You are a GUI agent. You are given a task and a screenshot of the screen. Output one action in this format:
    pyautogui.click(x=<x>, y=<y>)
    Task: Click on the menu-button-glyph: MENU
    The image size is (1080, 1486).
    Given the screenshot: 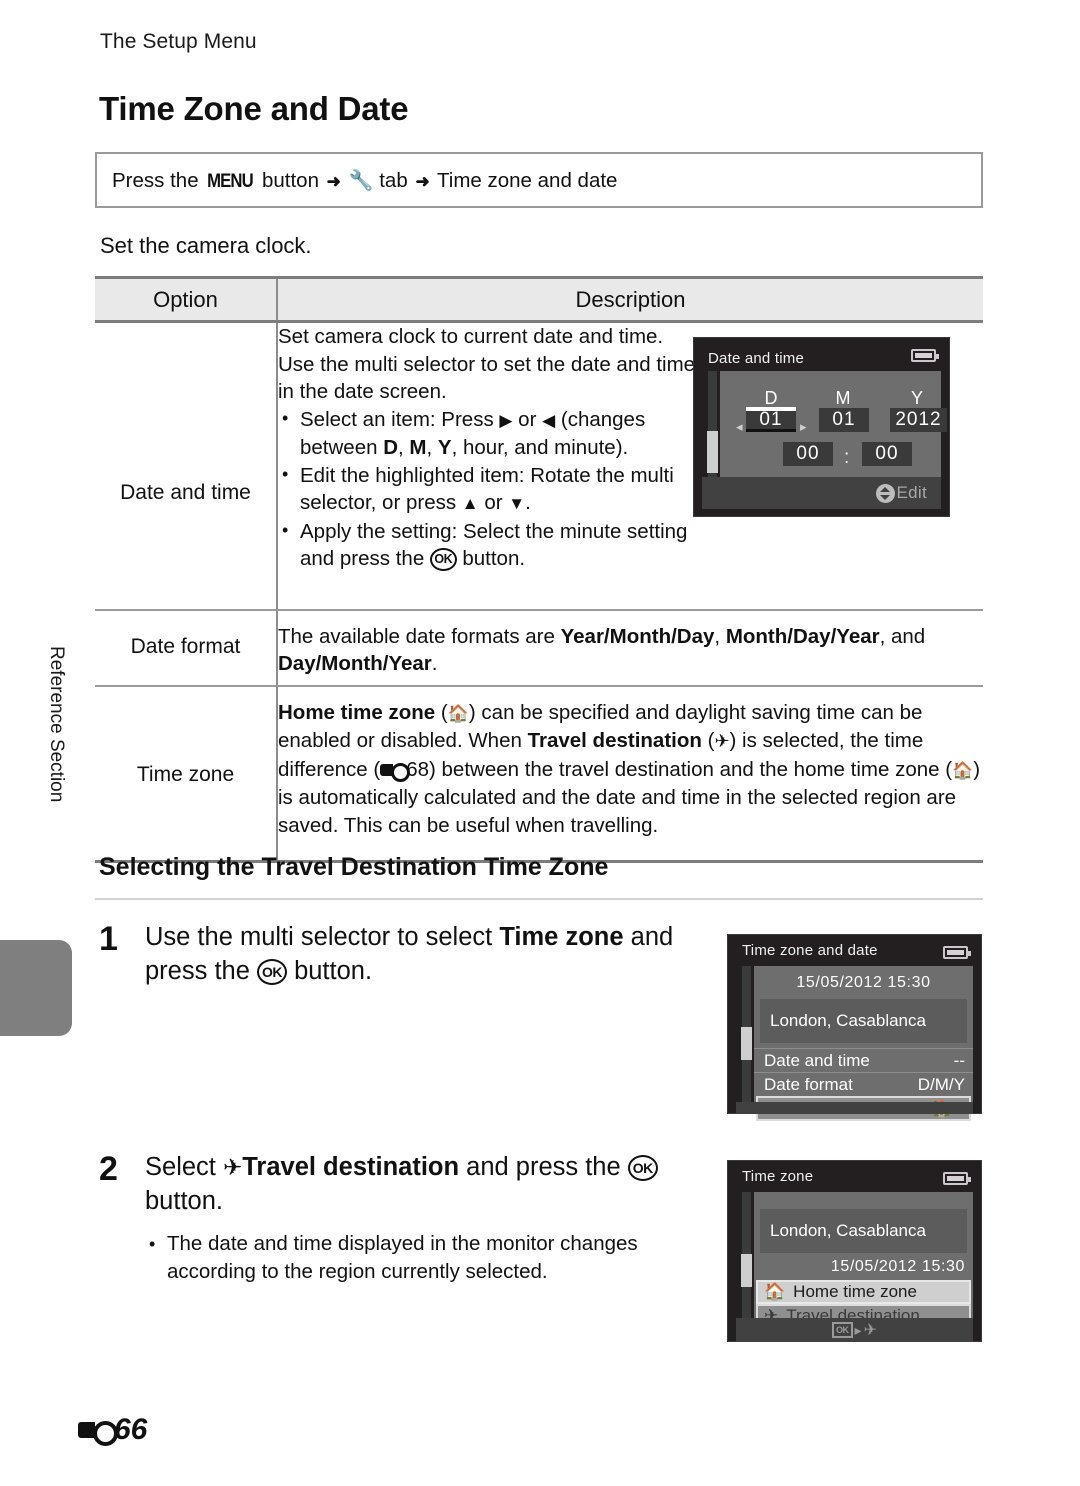 What is the action you would take?
    pyautogui.click(x=230, y=181)
    